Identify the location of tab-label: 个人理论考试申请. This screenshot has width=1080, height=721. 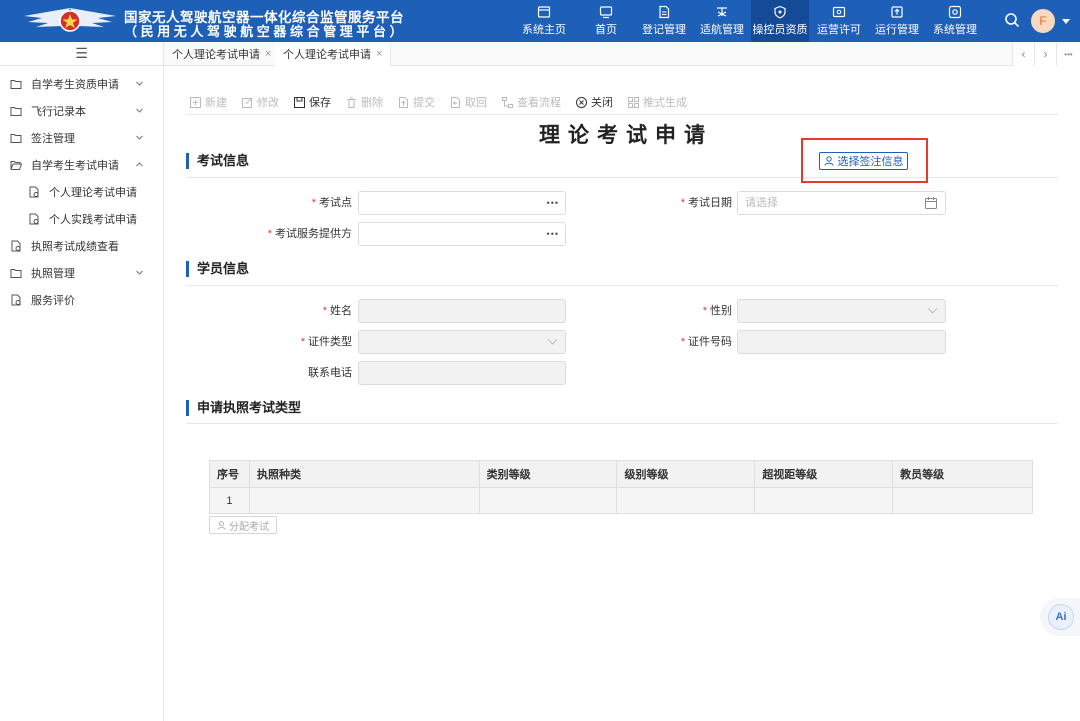
(216, 55).